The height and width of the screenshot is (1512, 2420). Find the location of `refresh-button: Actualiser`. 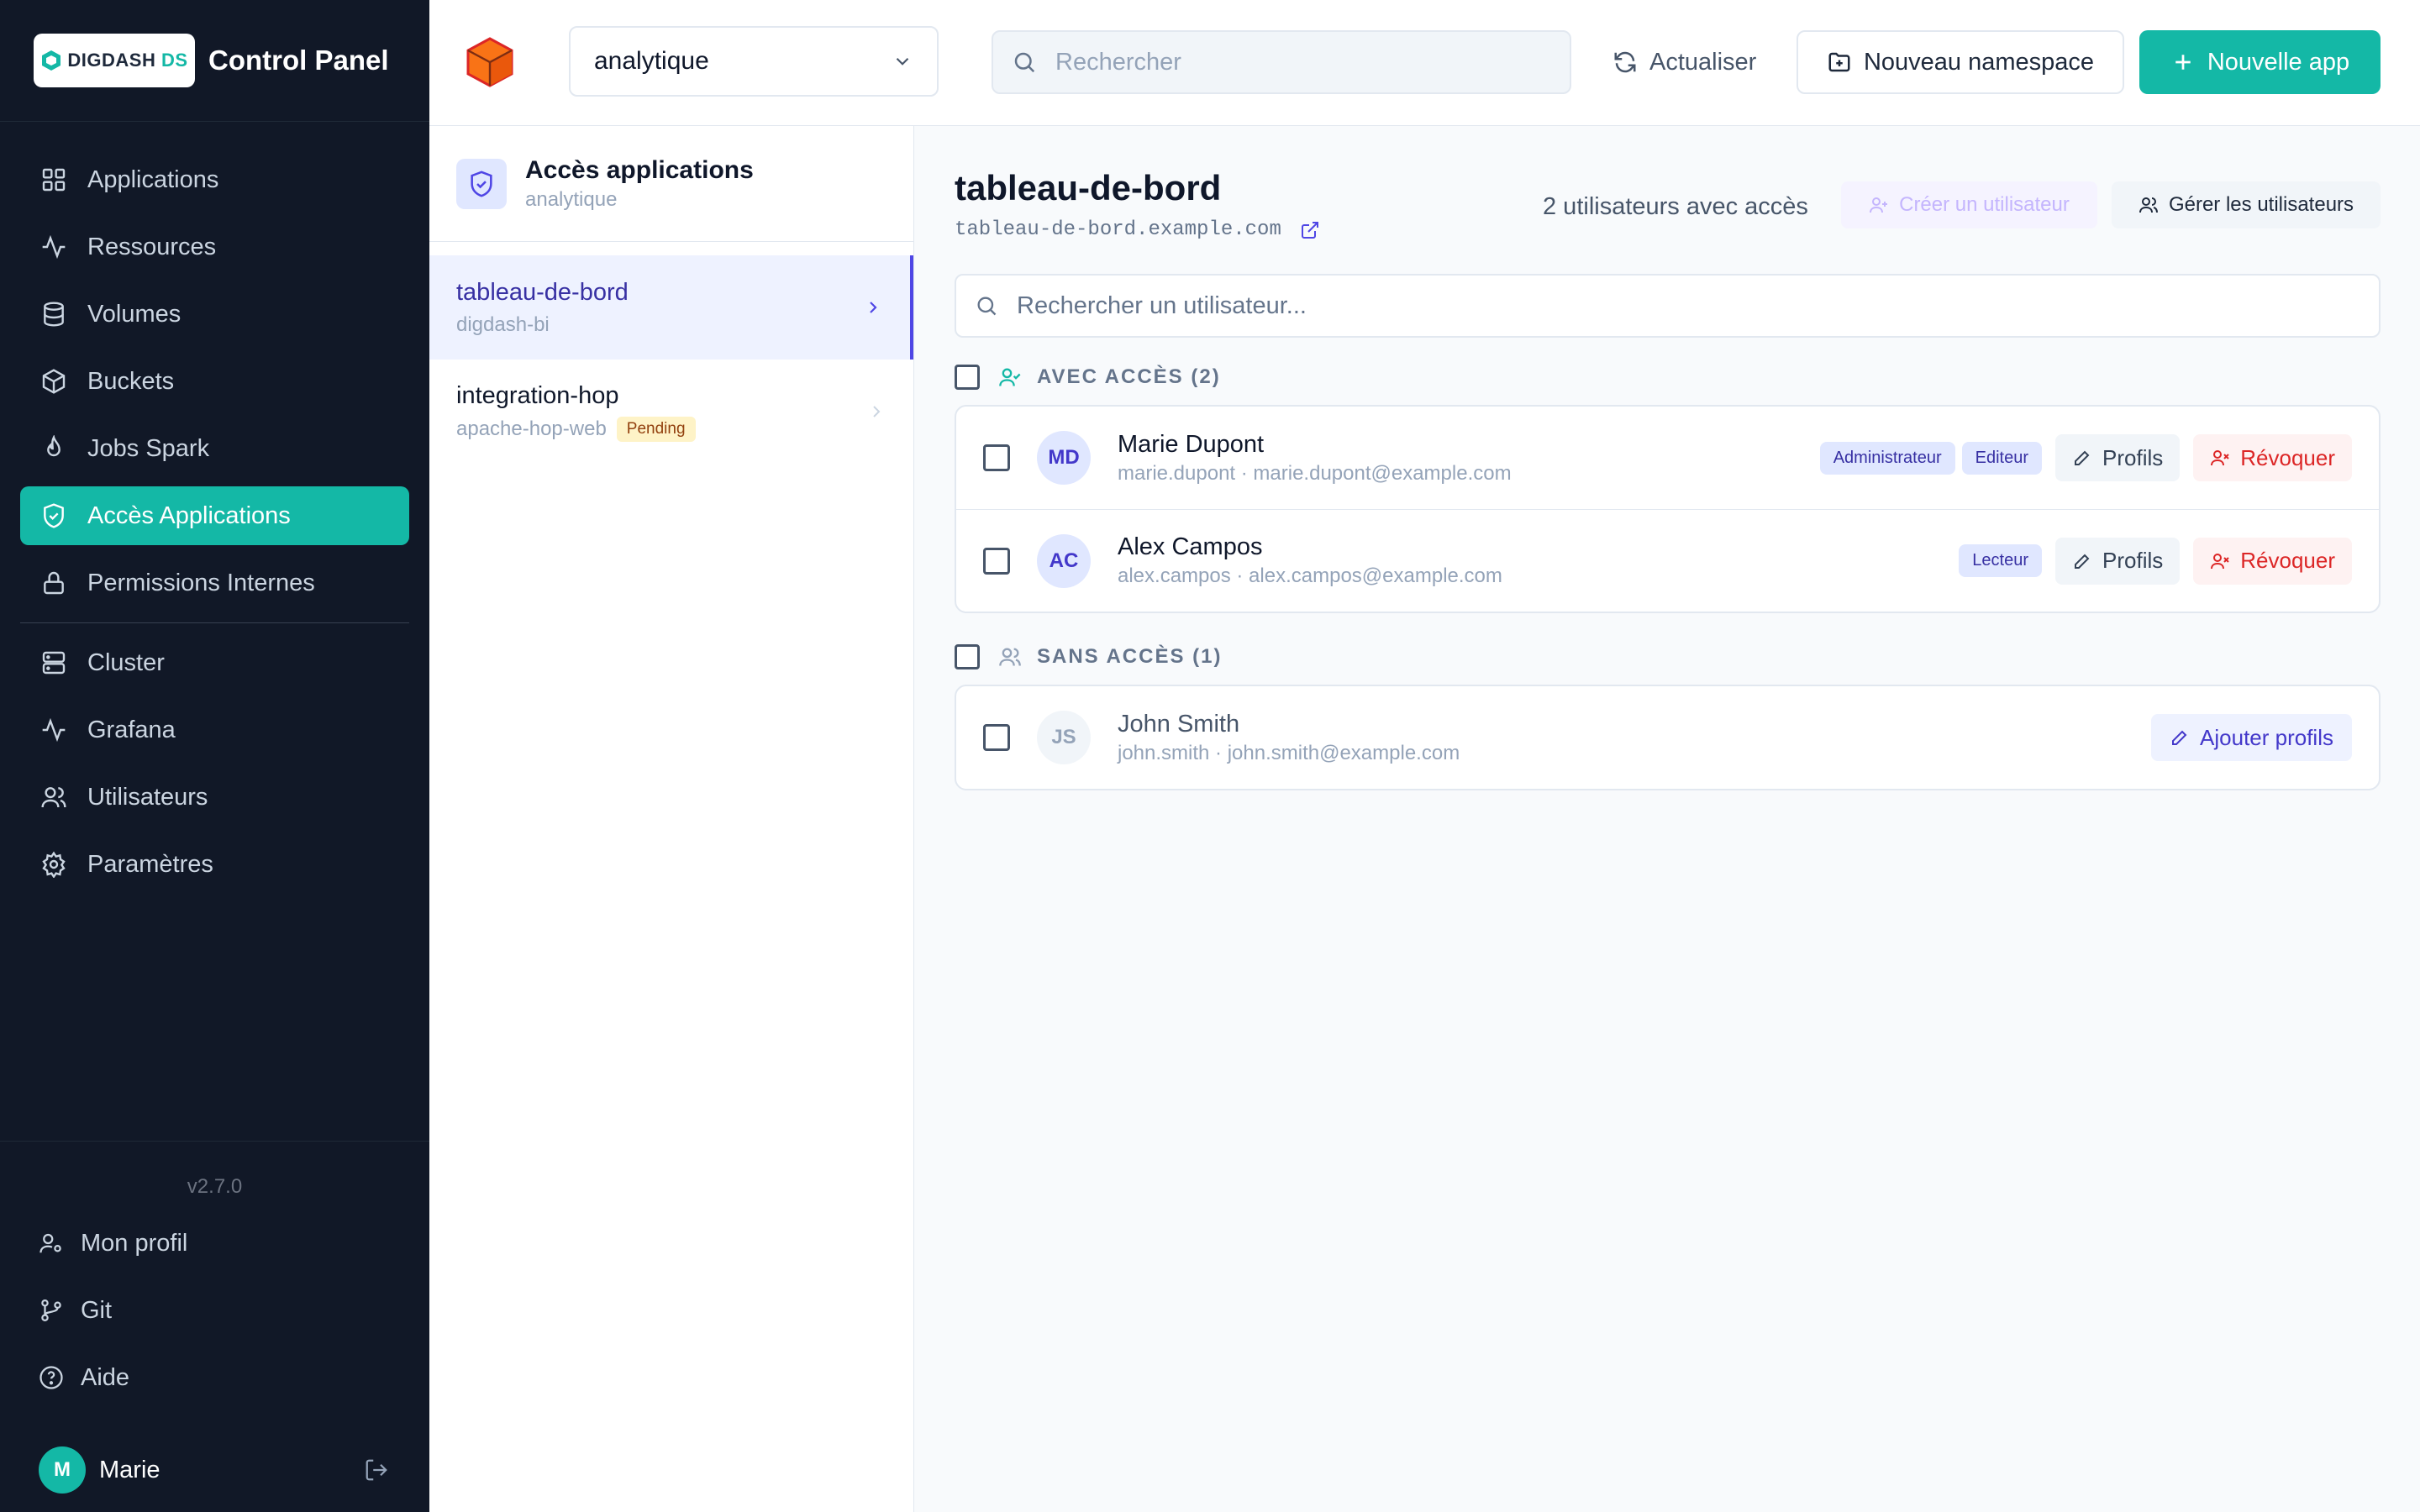

refresh-button: Actualiser is located at coordinates (1684, 62).